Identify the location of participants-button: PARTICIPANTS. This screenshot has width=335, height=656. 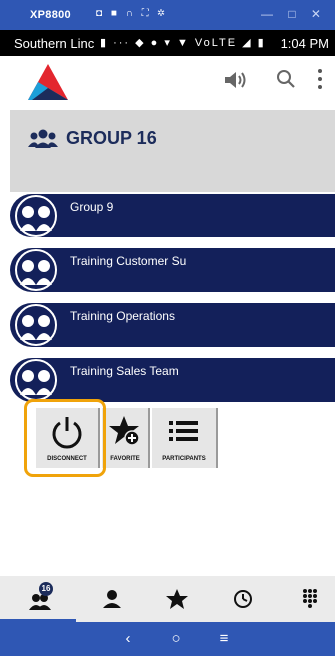
(185, 438).